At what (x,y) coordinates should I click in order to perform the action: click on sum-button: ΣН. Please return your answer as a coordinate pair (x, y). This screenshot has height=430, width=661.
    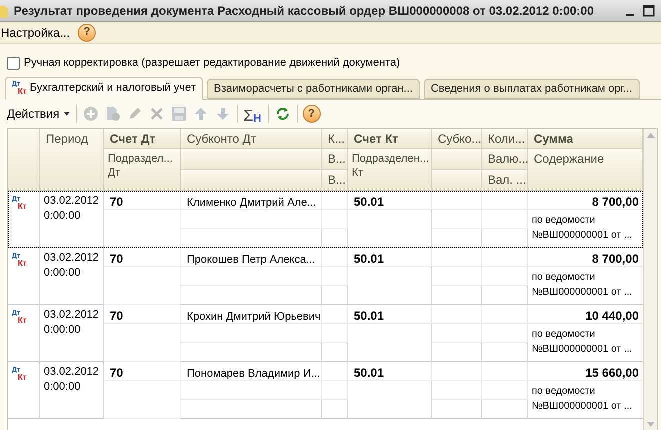
    Looking at the image, I should click on (252, 114).